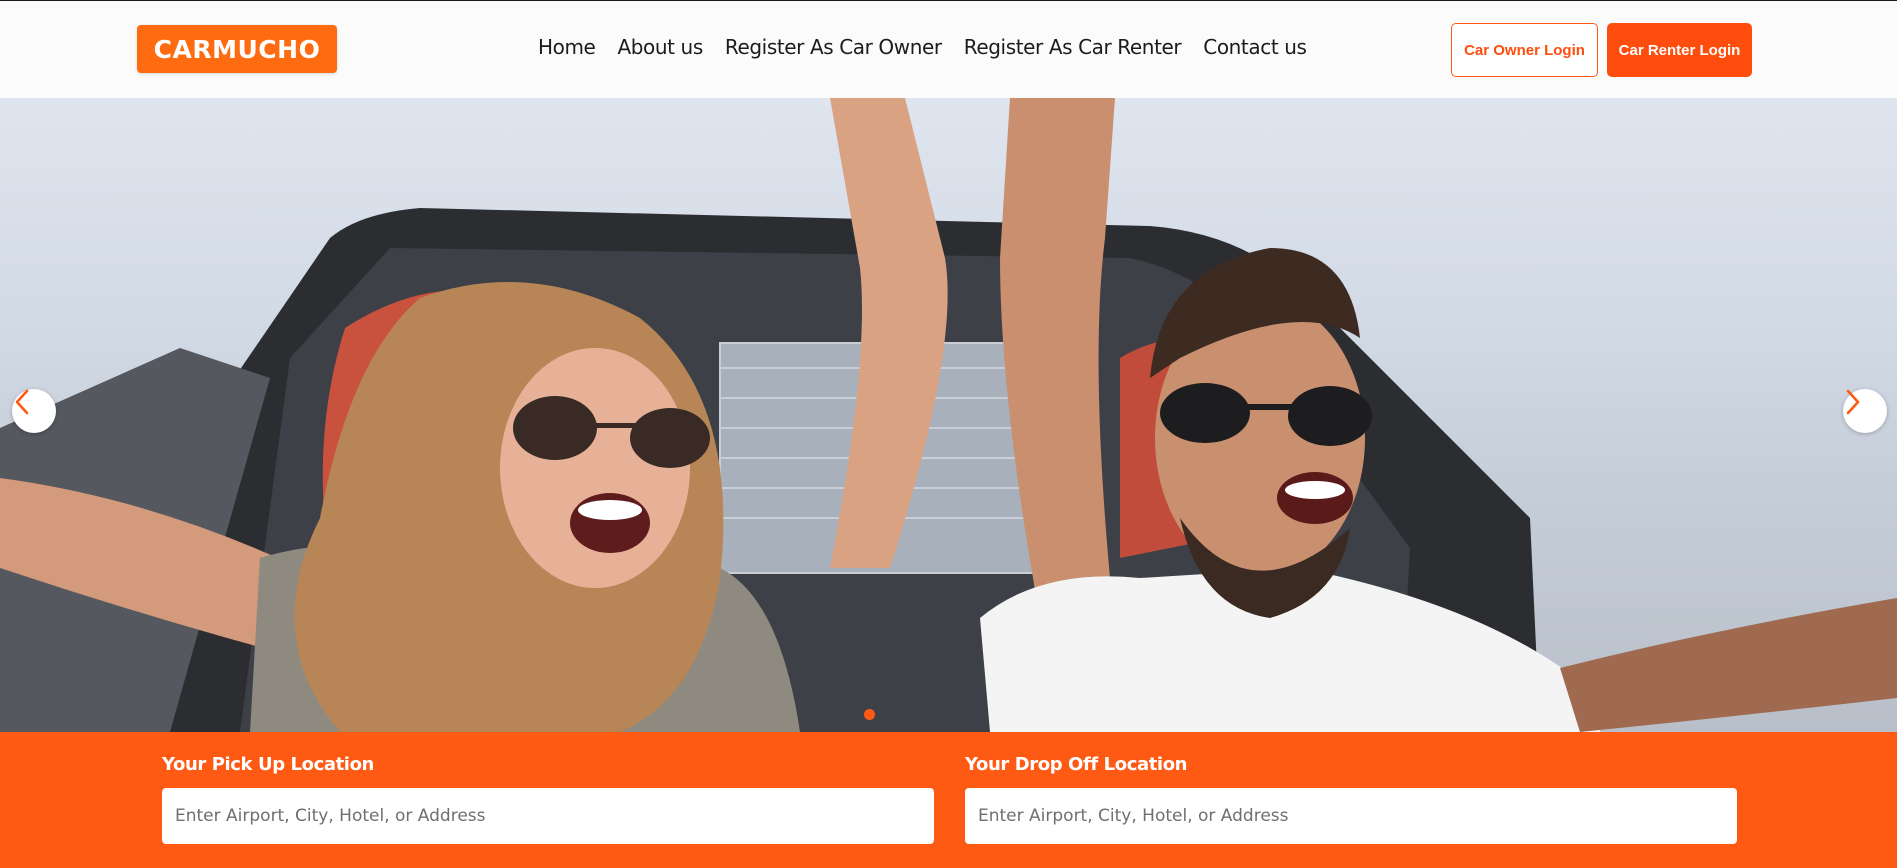 This screenshot has width=1897, height=868. Describe the element at coordinates (1073, 47) in the screenshot. I see `nav-item-register-renter: Register As Car Renter` at that location.